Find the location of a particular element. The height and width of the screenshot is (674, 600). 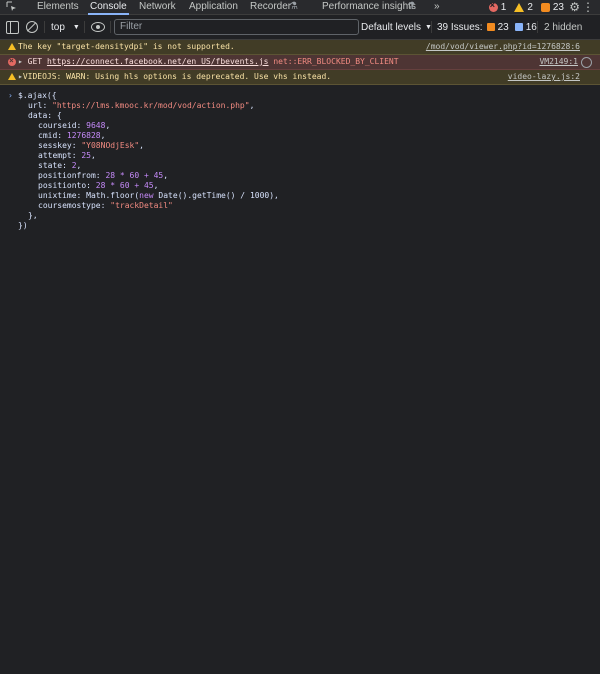

issue-icon is located at coordinates (545, 7).